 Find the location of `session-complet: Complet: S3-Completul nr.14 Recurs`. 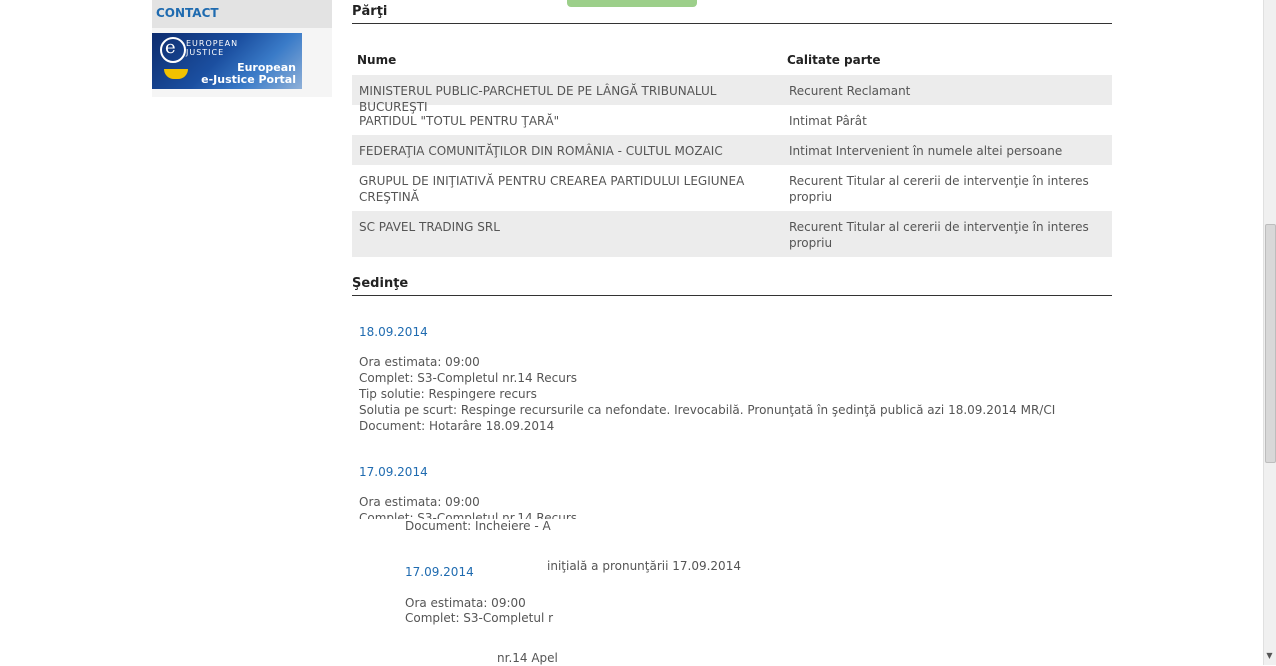

session-complet: Complet: S3-Completul nr.14 Recurs is located at coordinates (468, 378).